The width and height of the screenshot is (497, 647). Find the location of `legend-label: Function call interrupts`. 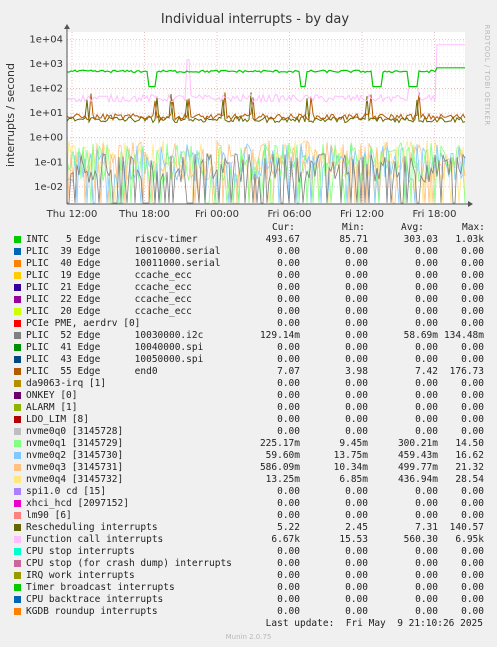

legend-label: Function call interrupts is located at coordinates (95, 539).